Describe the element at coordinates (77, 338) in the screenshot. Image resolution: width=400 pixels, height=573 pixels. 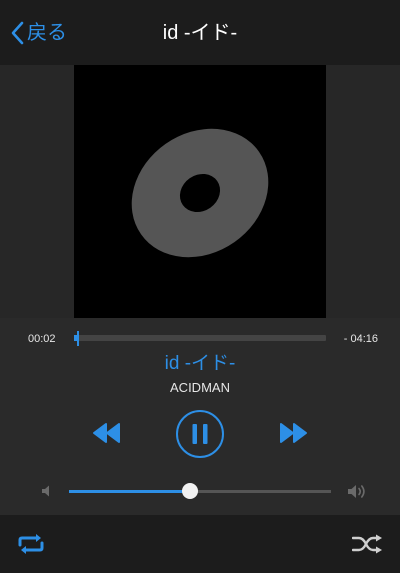
I see `seek-bar-thumb` at that location.